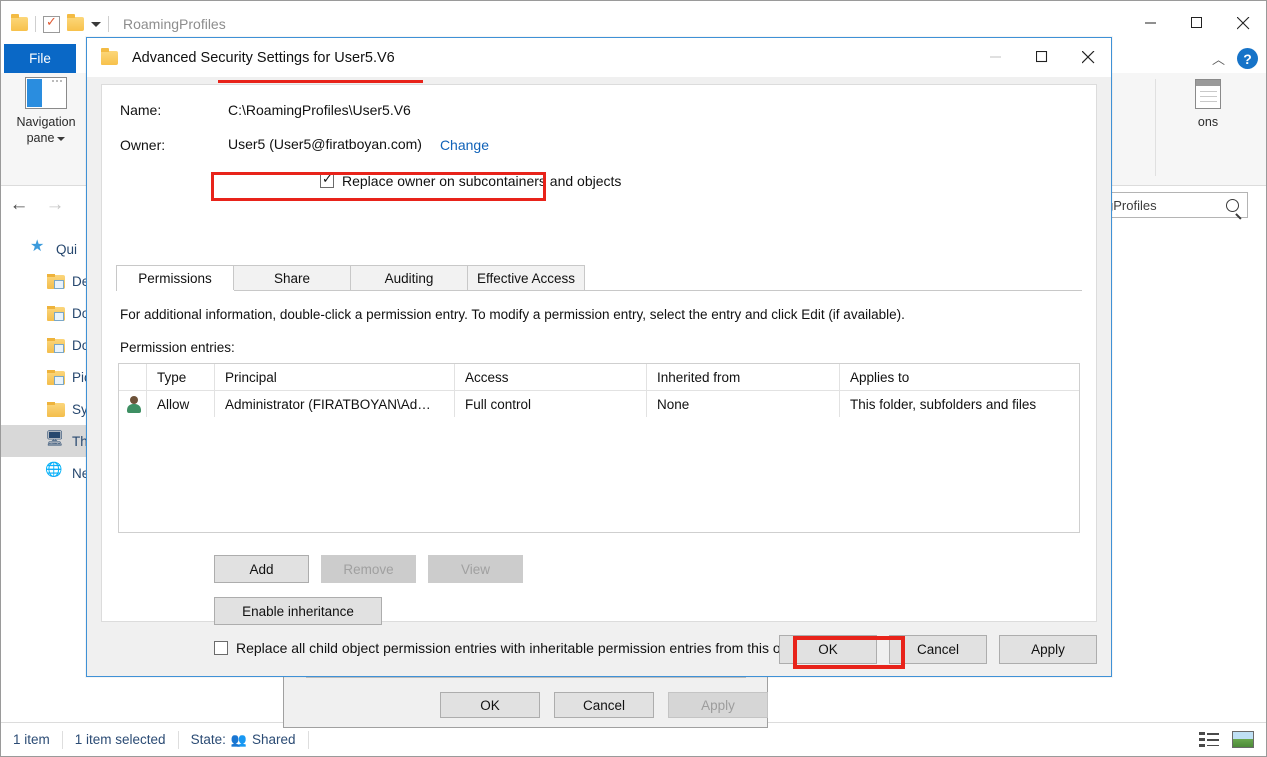 The height and width of the screenshot is (757, 1267). What do you see at coordinates (409, 278) in the screenshot?
I see `tab-auditing: Auditing` at bounding box center [409, 278].